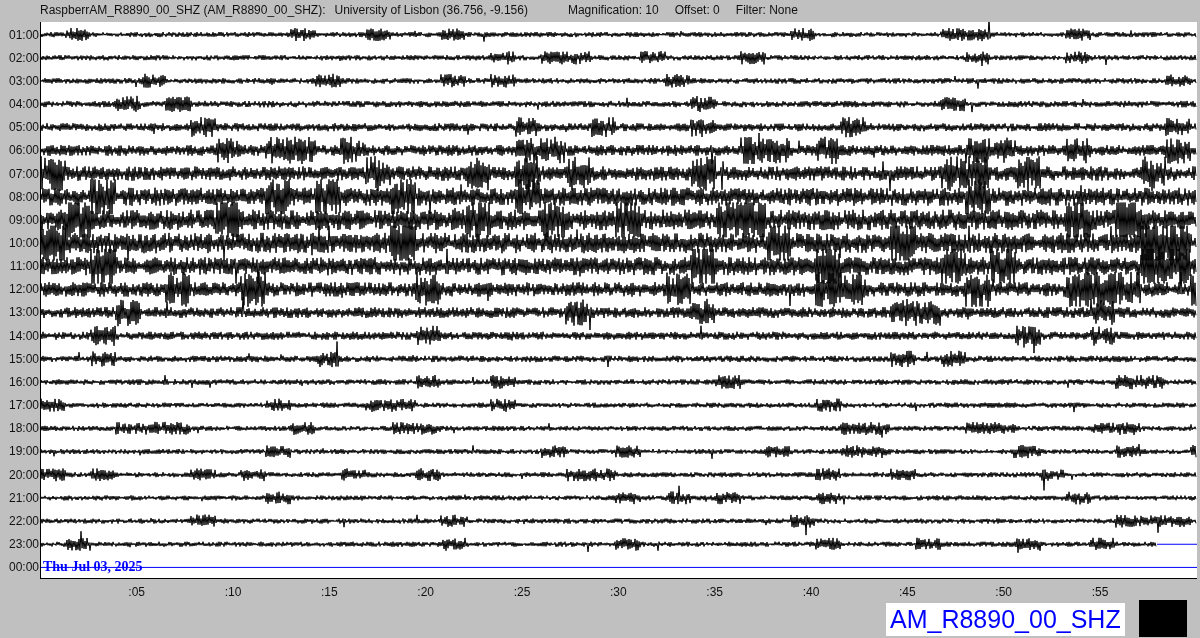 The height and width of the screenshot is (638, 1200). Describe the element at coordinates (24, 267) in the screenshot. I see `hour-label: 11:00` at that location.